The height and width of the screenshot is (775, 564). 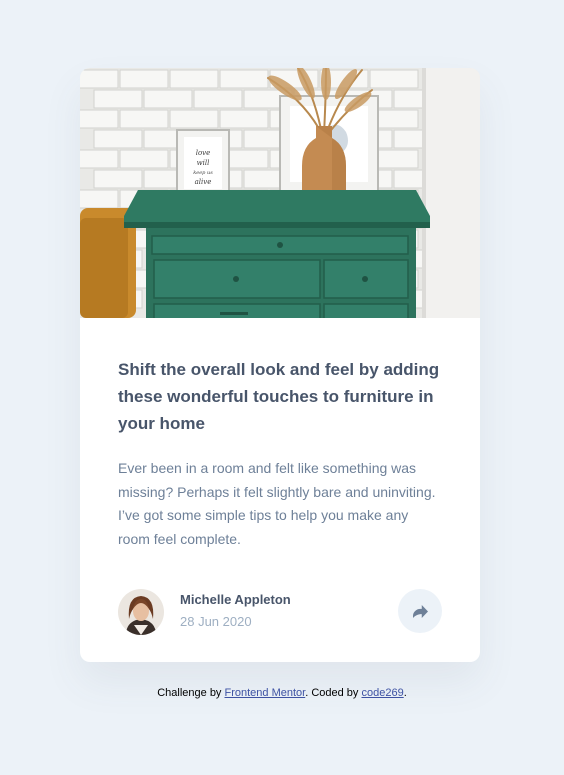 I want to click on attribution-middle: . Coded by, so click(x=333, y=693).